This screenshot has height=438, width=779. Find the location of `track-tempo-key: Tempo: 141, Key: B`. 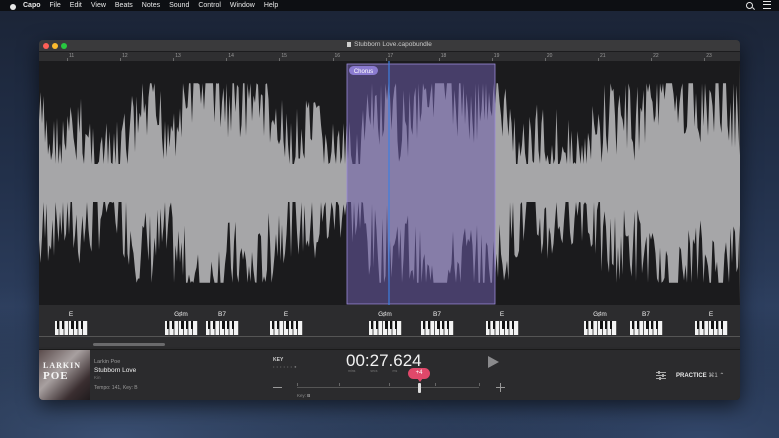

track-tempo-key: Tempo: 141, Key: B is located at coordinates (116, 388).